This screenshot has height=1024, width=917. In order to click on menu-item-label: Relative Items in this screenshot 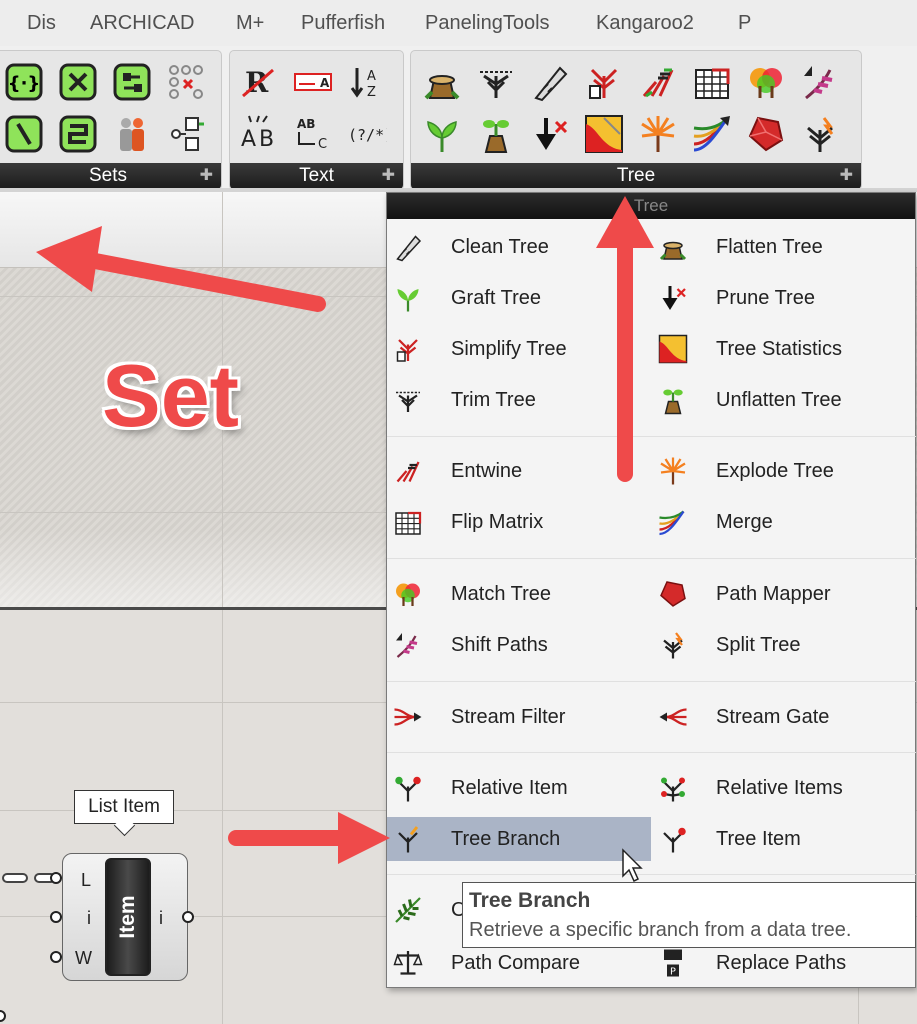, I will do `click(779, 787)`.